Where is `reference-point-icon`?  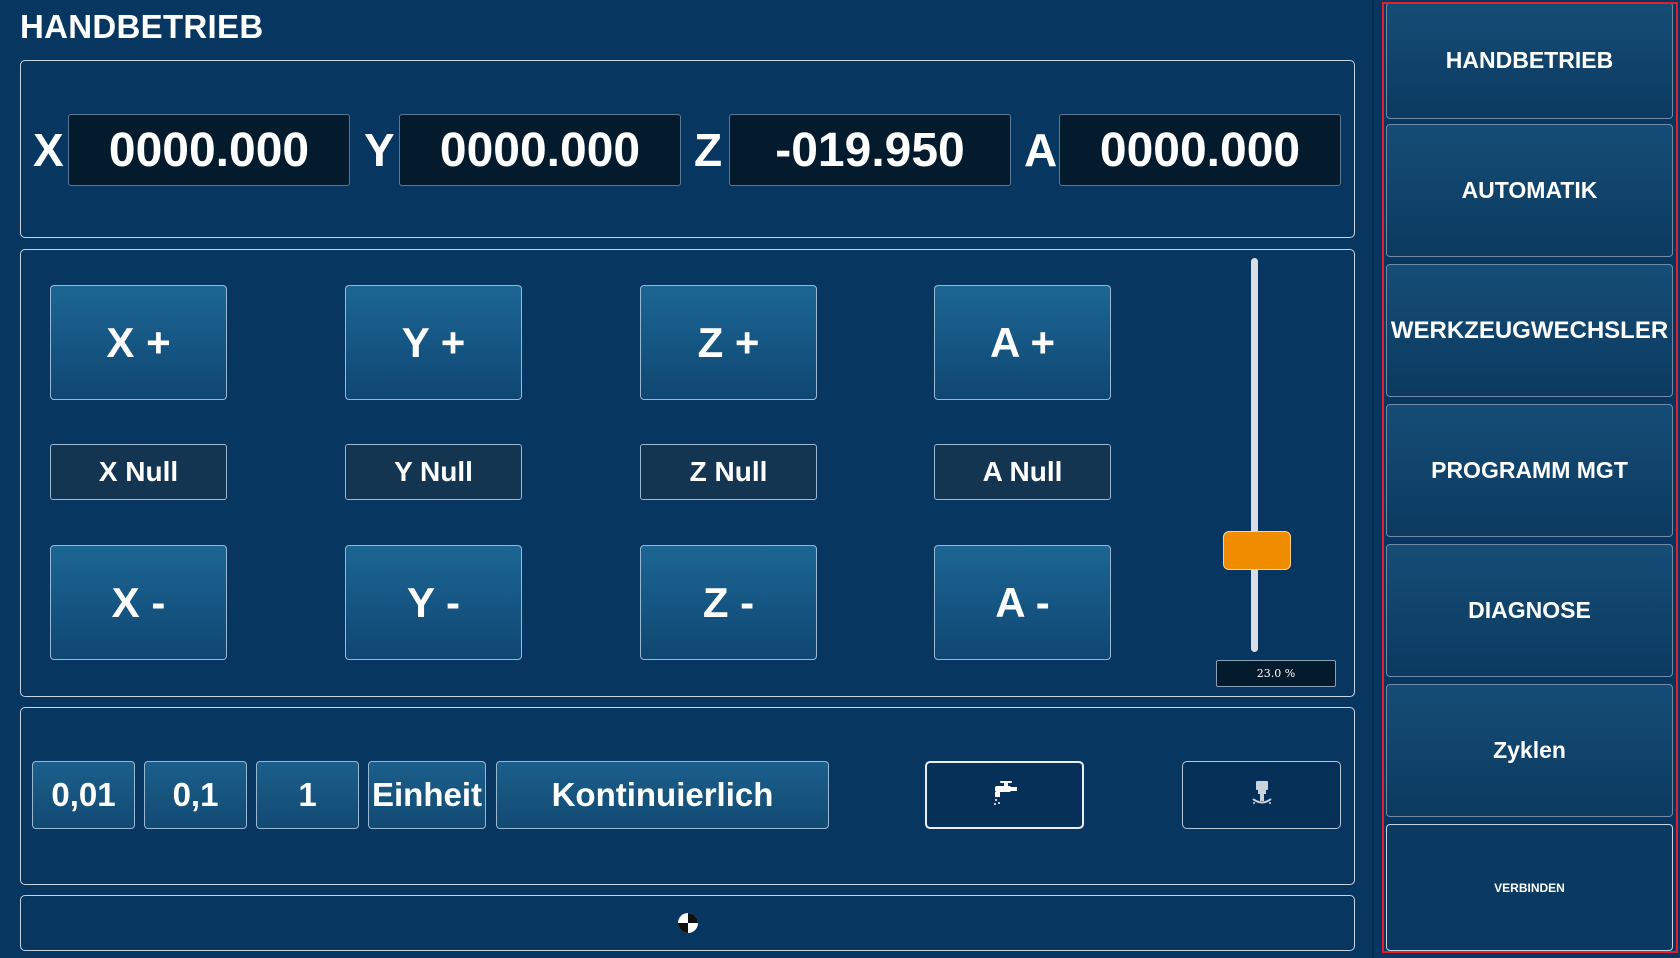
reference-point-icon is located at coordinates (688, 925).